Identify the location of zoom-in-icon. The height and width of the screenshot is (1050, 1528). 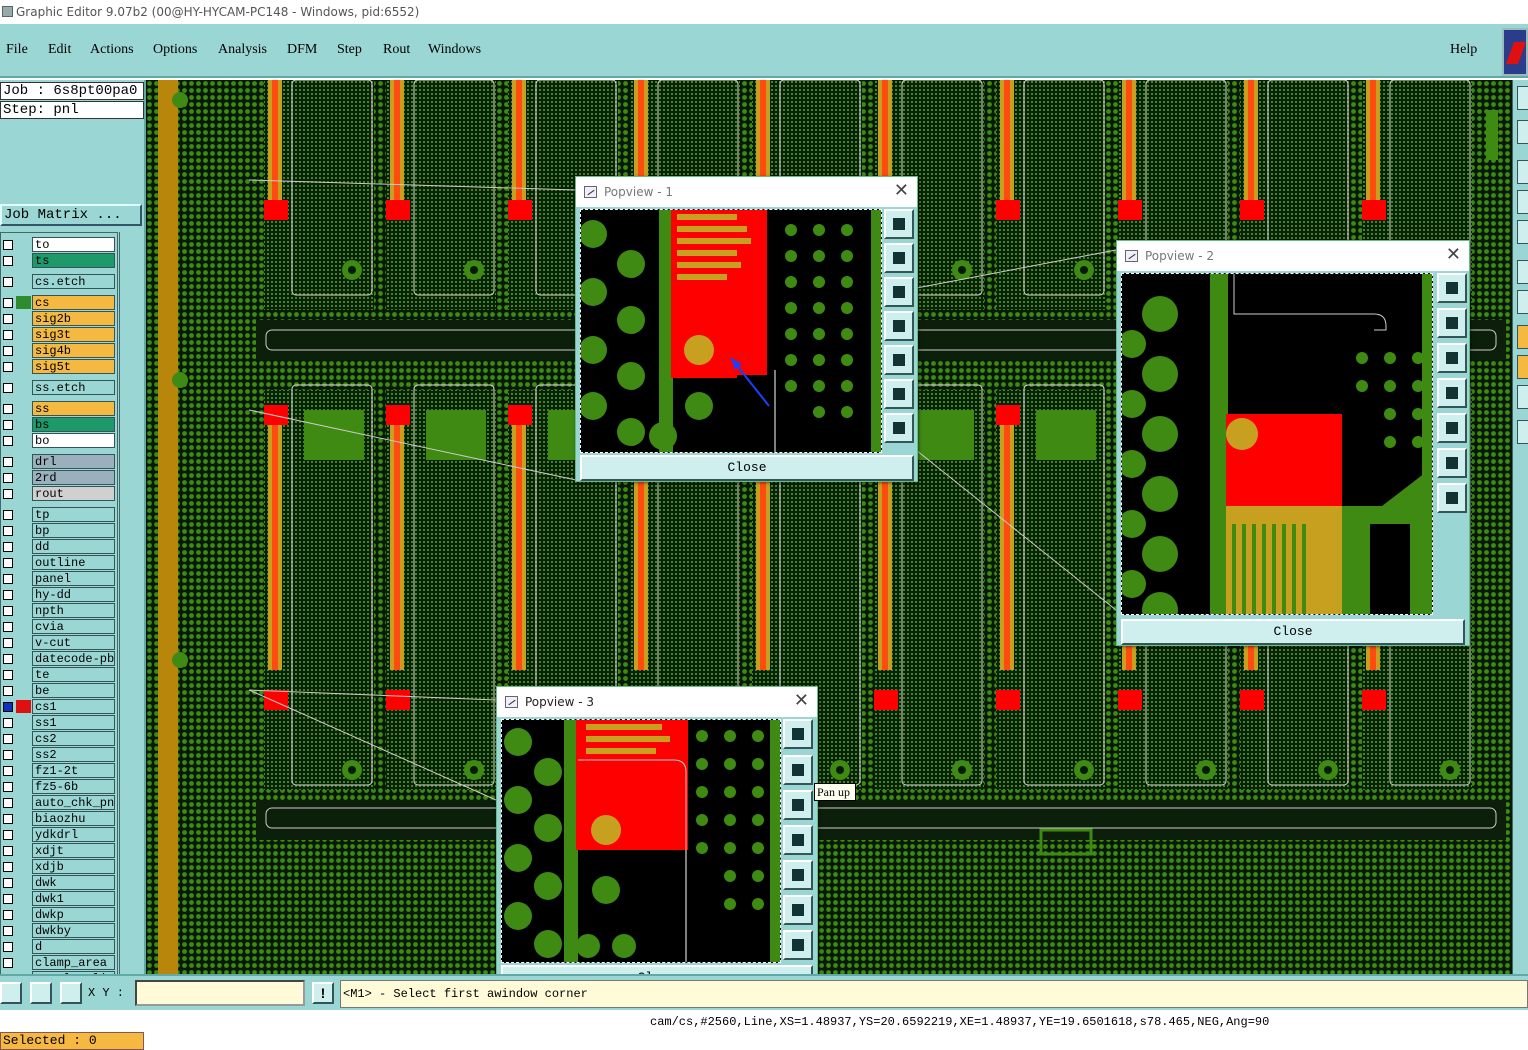
(899, 394).